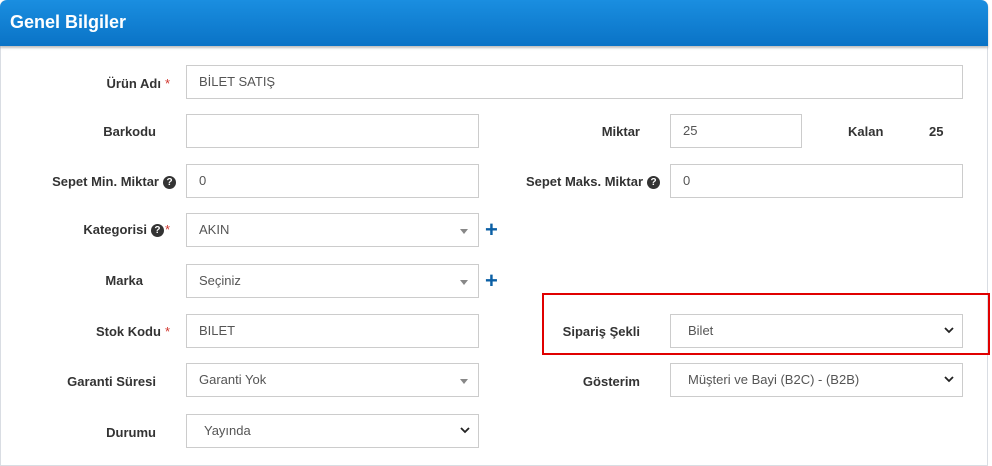 The width and height of the screenshot is (992, 466). Describe the element at coordinates (736, 131) in the screenshot. I see `miktar-input: 25` at that location.